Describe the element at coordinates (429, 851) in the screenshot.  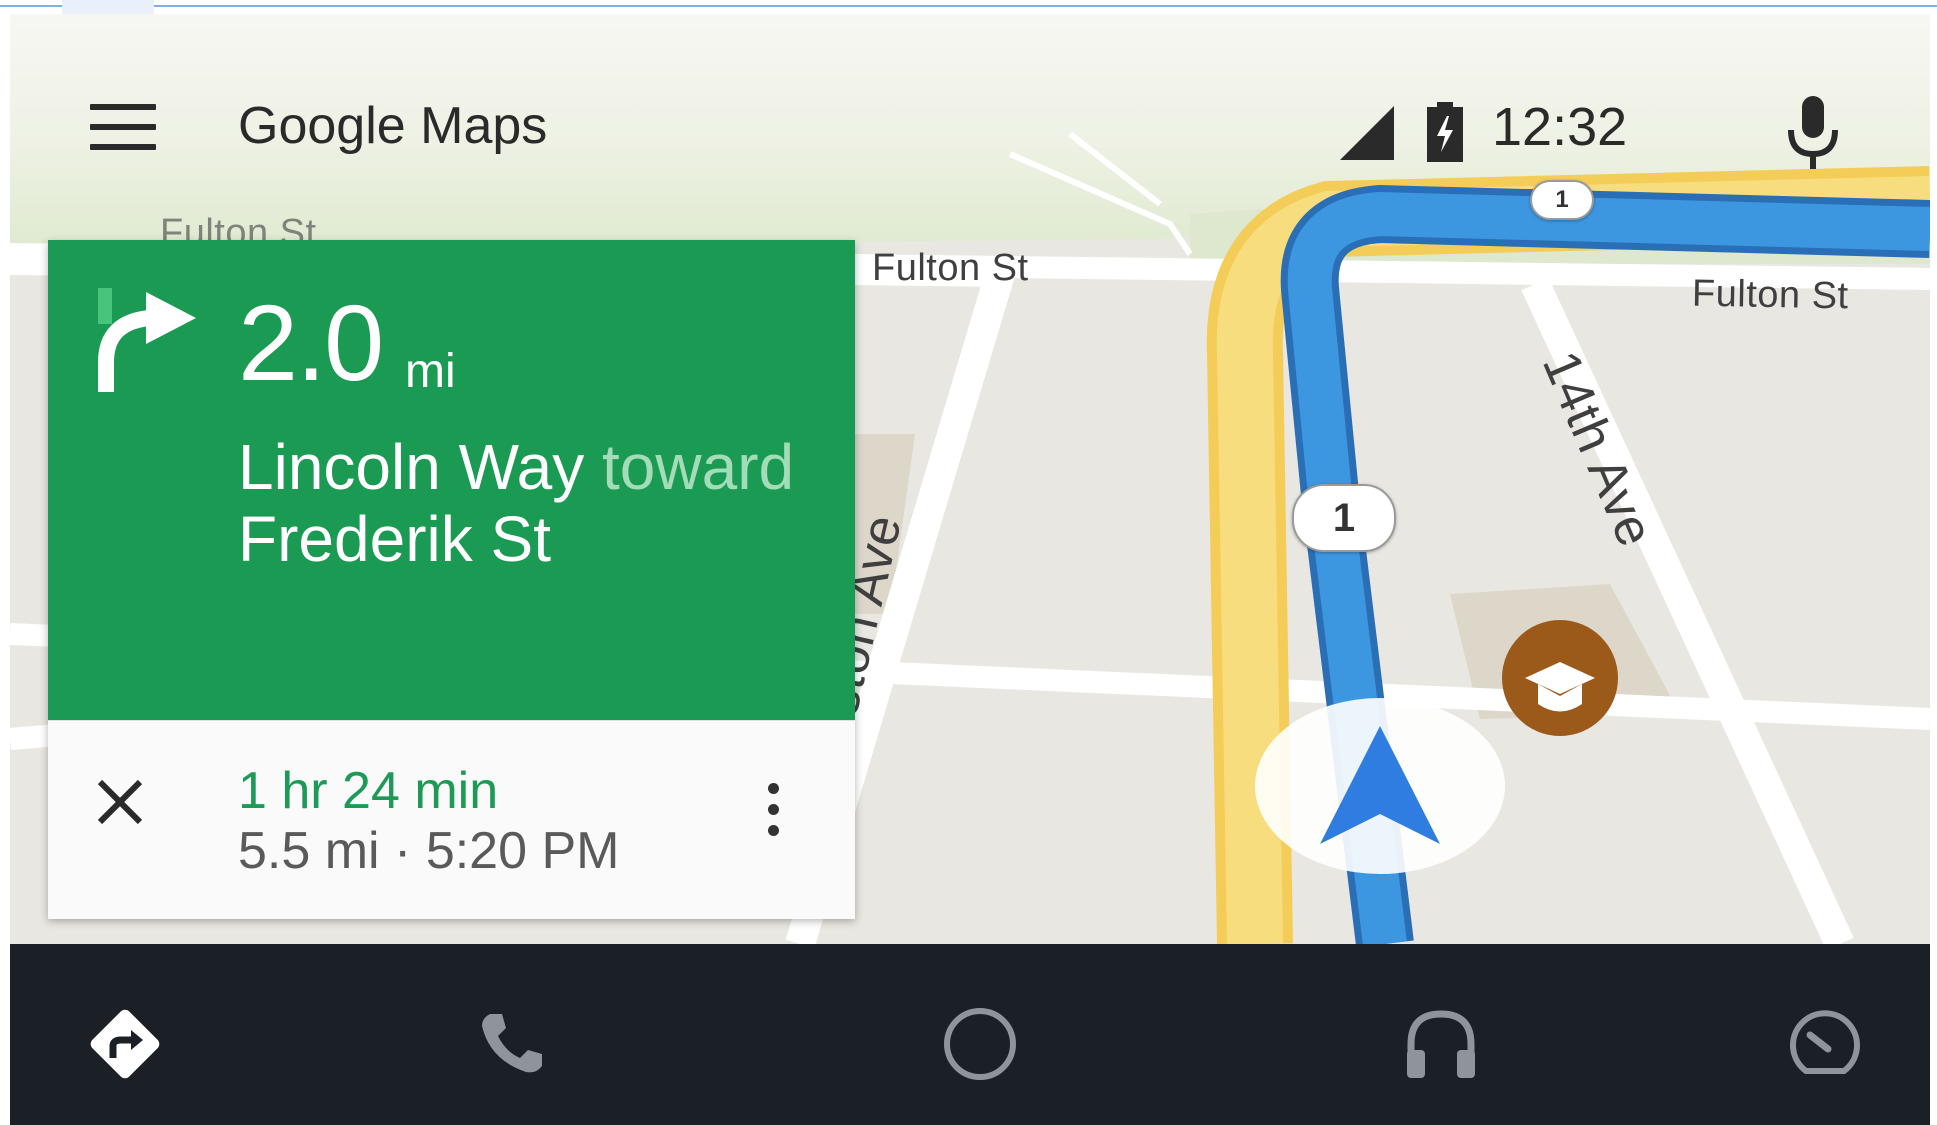
I see `eta-details: 5.5 mi · 5:20 PM` at that location.